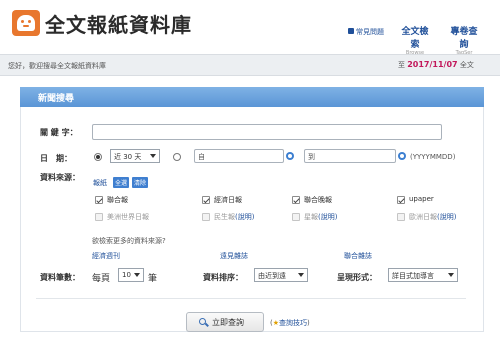 The width and height of the screenshot is (500, 338). What do you see at coordinates (129, 241) in the screenshot?
I see `more-sources-question: 欲檢索更多的資料來源?` at bounding box center [129, 241].